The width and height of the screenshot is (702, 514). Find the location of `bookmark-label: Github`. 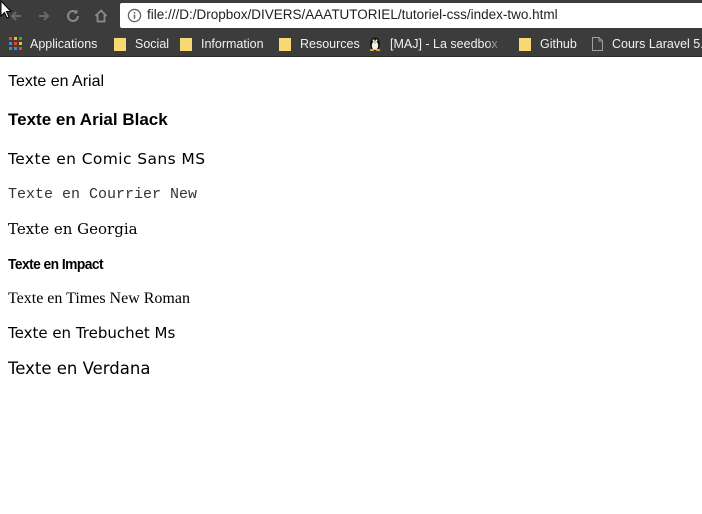

bookmark-label: Github is located at coordinates (558, 43).